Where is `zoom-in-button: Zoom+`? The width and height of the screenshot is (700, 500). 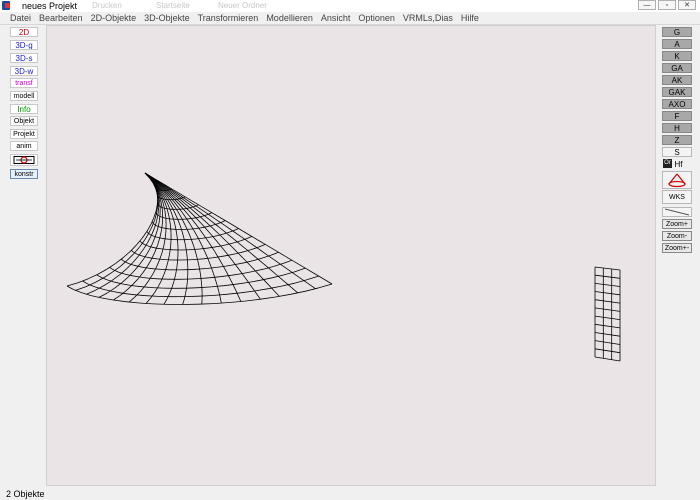 zoom-in-button: Zoom+ is located at coordinates (677, 224).